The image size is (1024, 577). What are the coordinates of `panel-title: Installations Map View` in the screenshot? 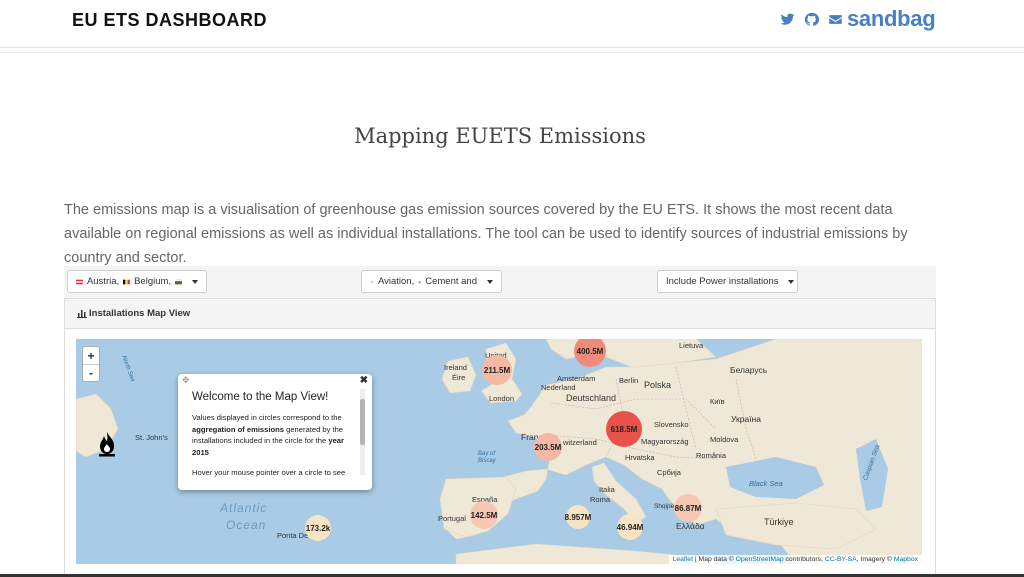 It's located at (133, 313).